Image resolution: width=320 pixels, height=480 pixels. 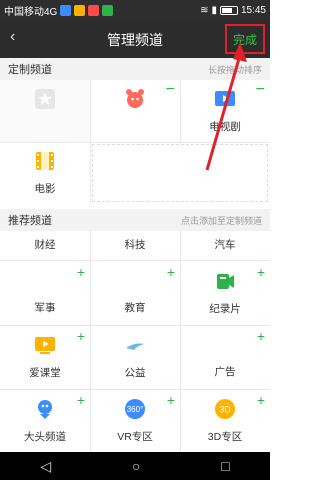 I want to click on channel-label: 军事, so click(x=45, y=308).